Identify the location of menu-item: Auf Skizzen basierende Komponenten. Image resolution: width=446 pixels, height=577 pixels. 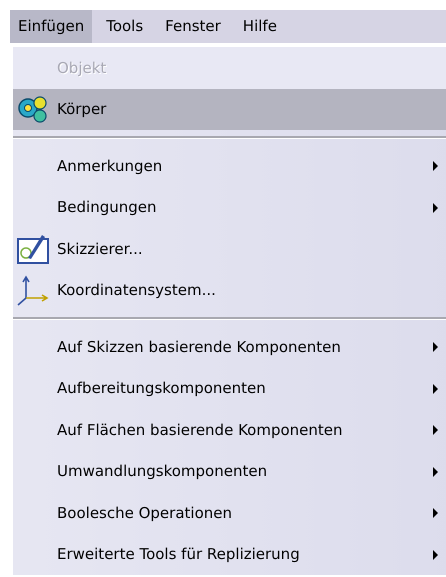
(229, 347).